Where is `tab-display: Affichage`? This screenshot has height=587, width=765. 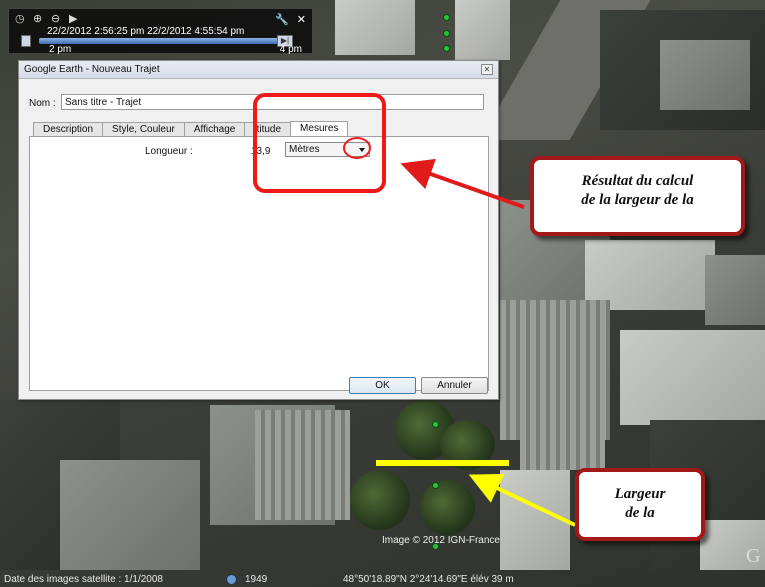 tab-display: Affichage is located at coordinates (214, 129).